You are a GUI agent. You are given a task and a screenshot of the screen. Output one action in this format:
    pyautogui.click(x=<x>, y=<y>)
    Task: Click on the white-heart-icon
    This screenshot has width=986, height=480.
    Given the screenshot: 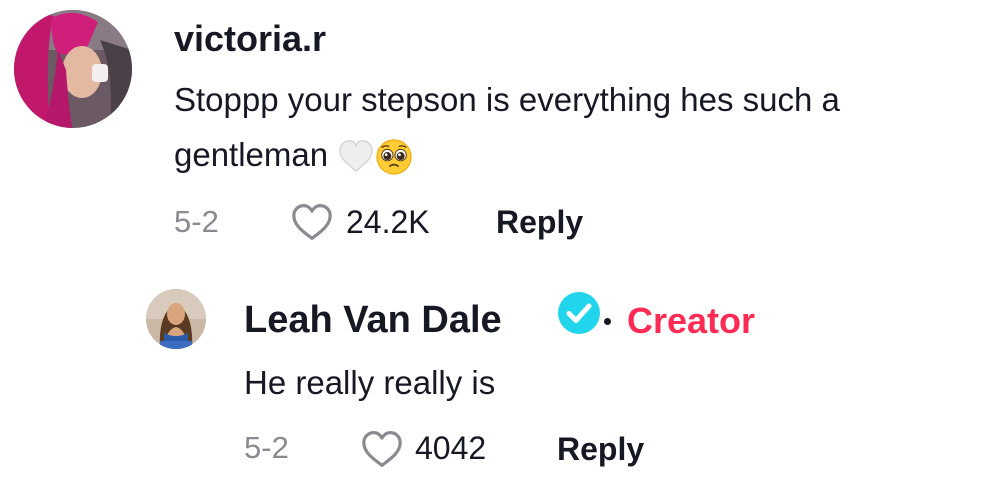 What is the action you would take?
    pyautogui.click(x=356, y=157)
    